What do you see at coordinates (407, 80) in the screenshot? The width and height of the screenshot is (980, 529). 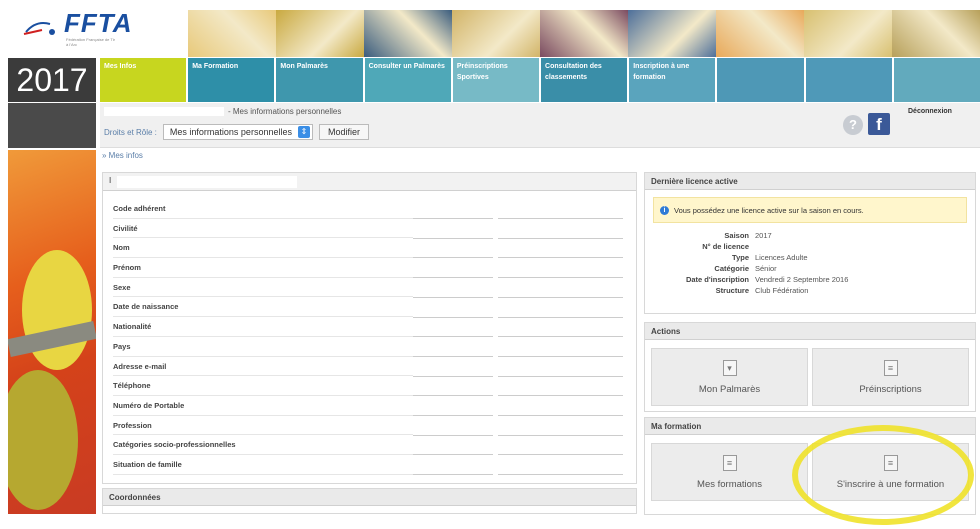 I see `nav-item: Consulter un Palmarès` at bounding box center [407, 80].